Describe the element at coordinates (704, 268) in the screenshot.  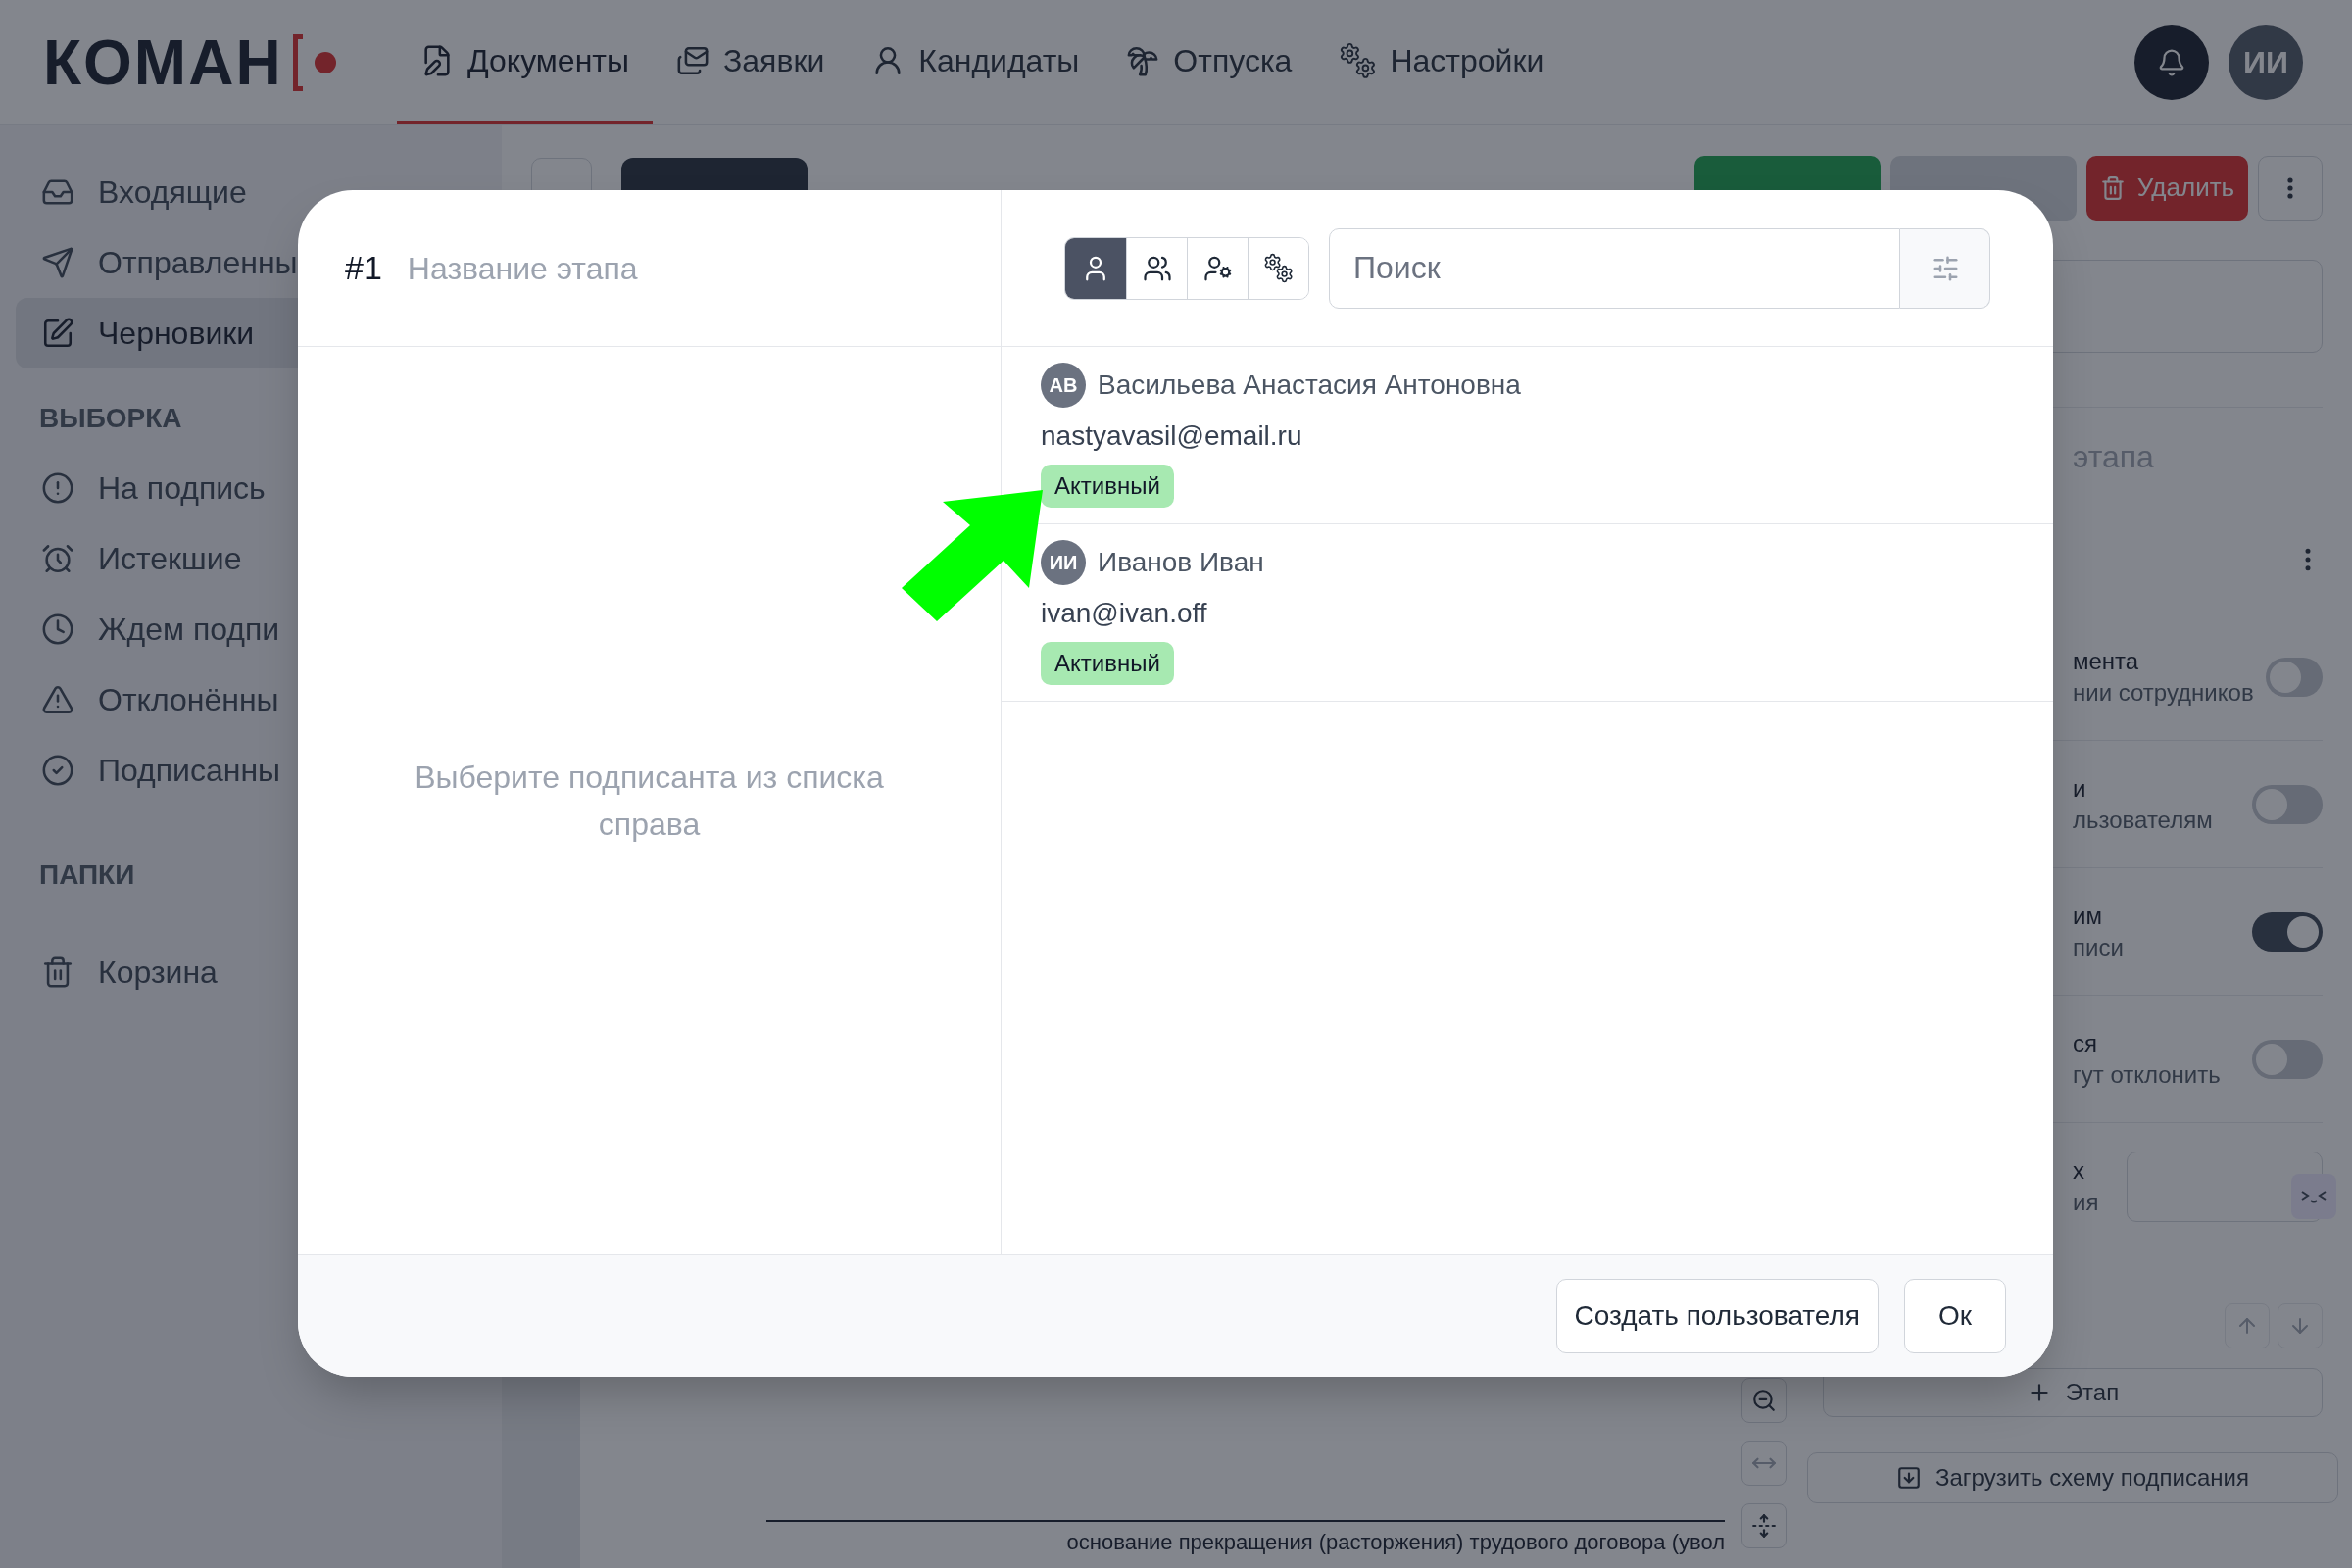
I see `stage-name-field: Название этапа` at that location.